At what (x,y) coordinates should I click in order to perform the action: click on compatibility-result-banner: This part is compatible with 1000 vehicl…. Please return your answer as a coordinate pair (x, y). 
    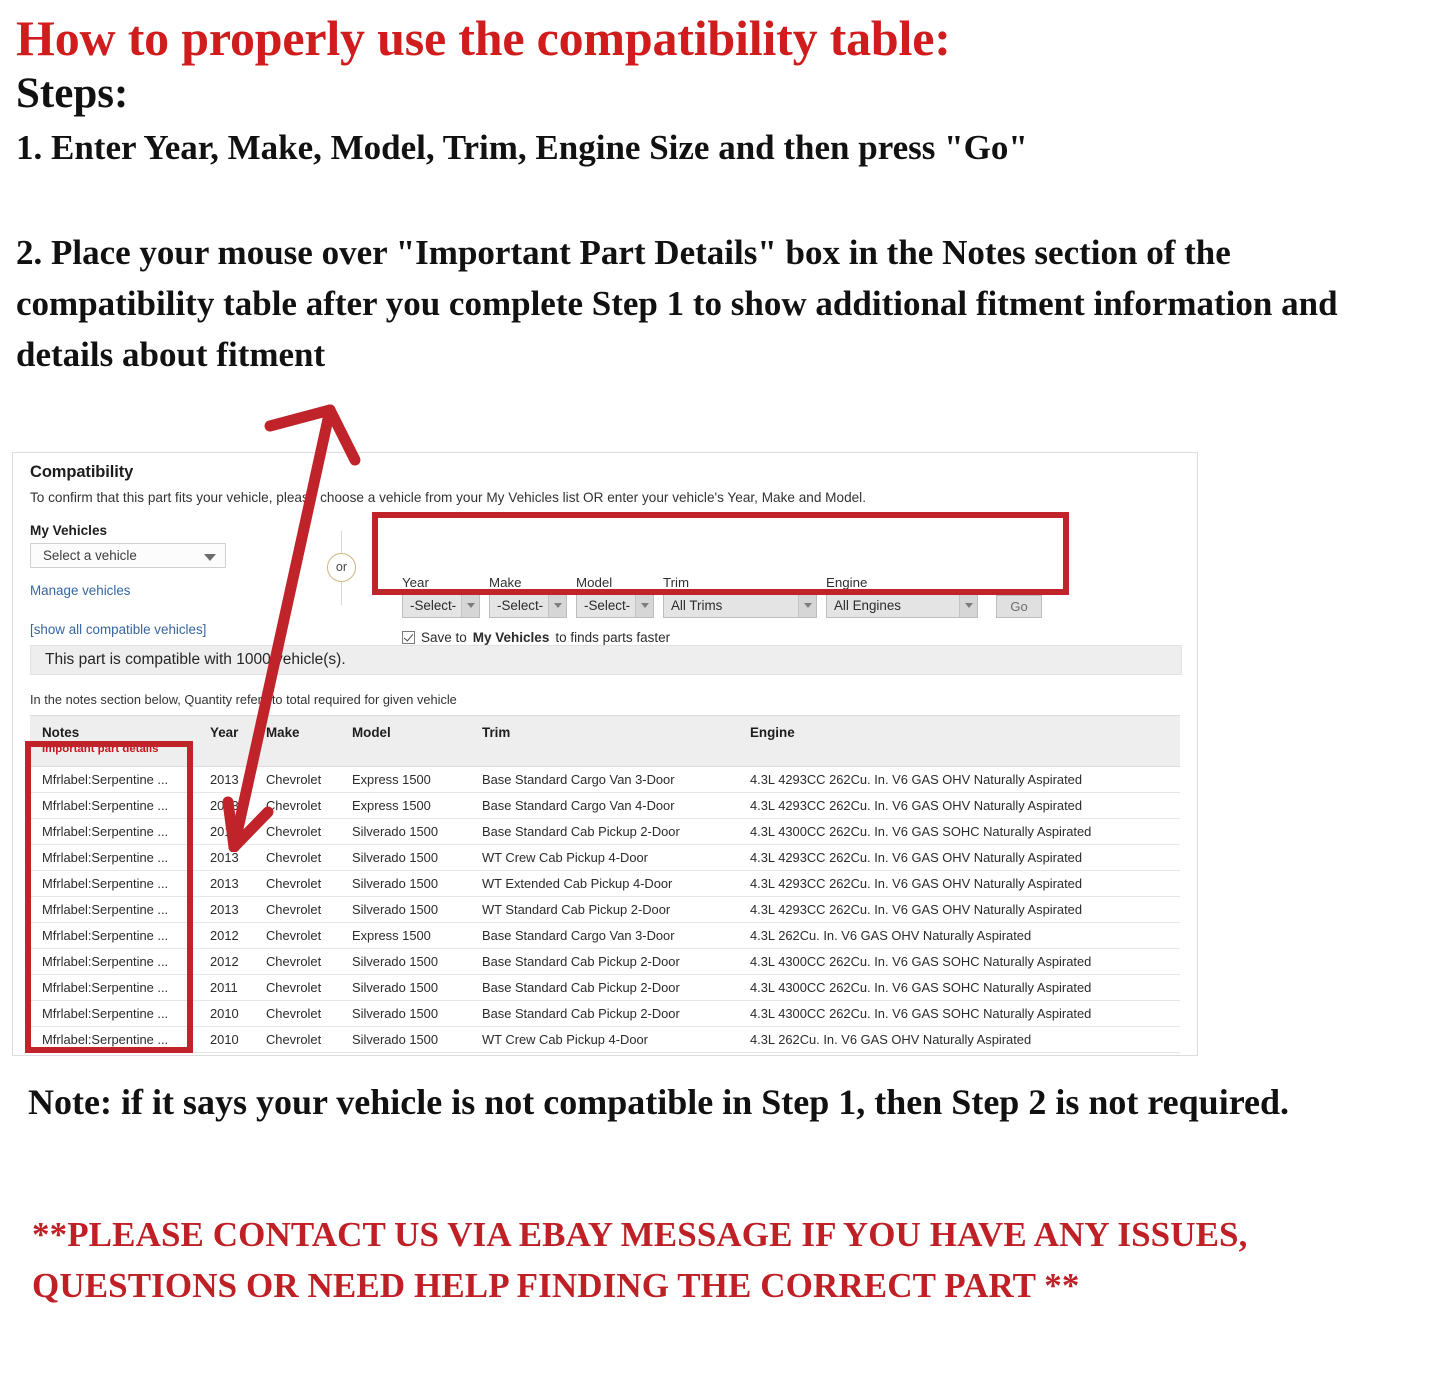
    Looking at the image, I should click on (606, 660).